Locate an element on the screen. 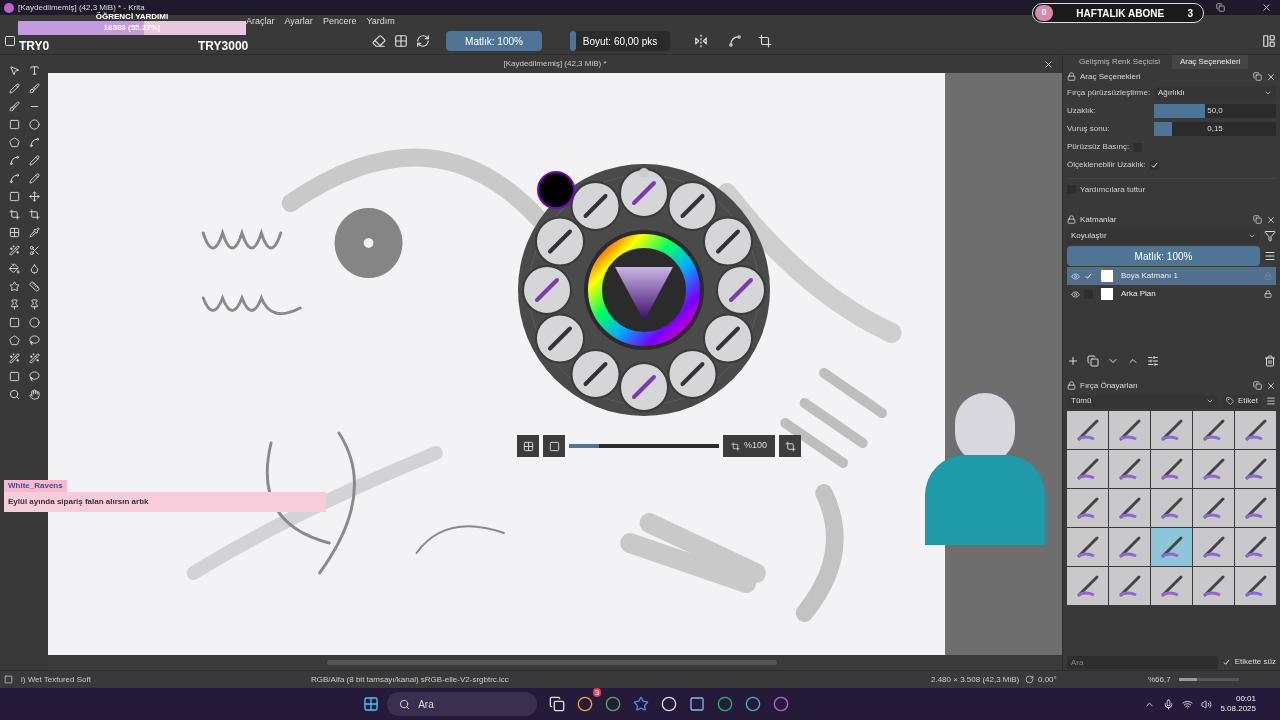  layout-icon is located at coordinates (1269, 41).